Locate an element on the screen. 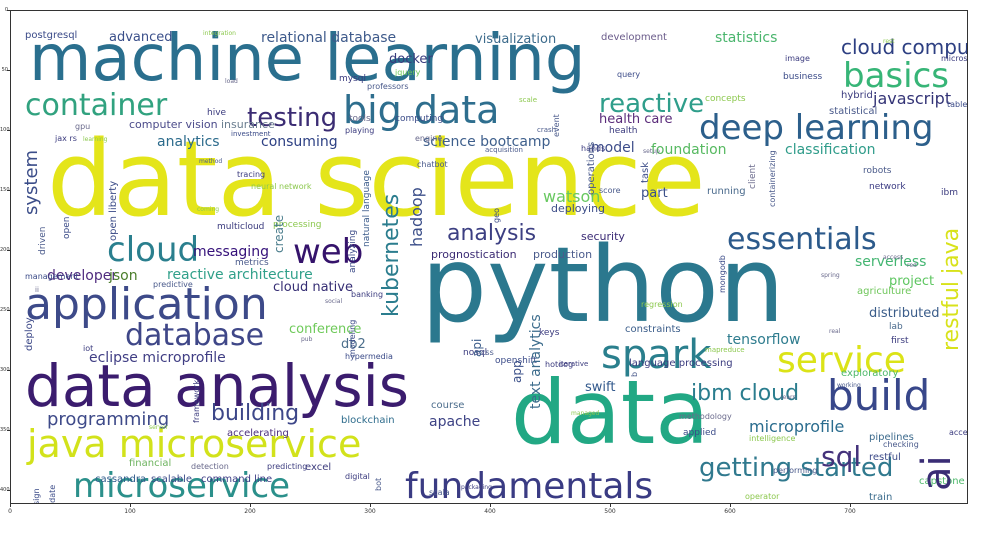 The height and width of the screenshot is (533, 982). word: table is located at coordinates (957, 104).